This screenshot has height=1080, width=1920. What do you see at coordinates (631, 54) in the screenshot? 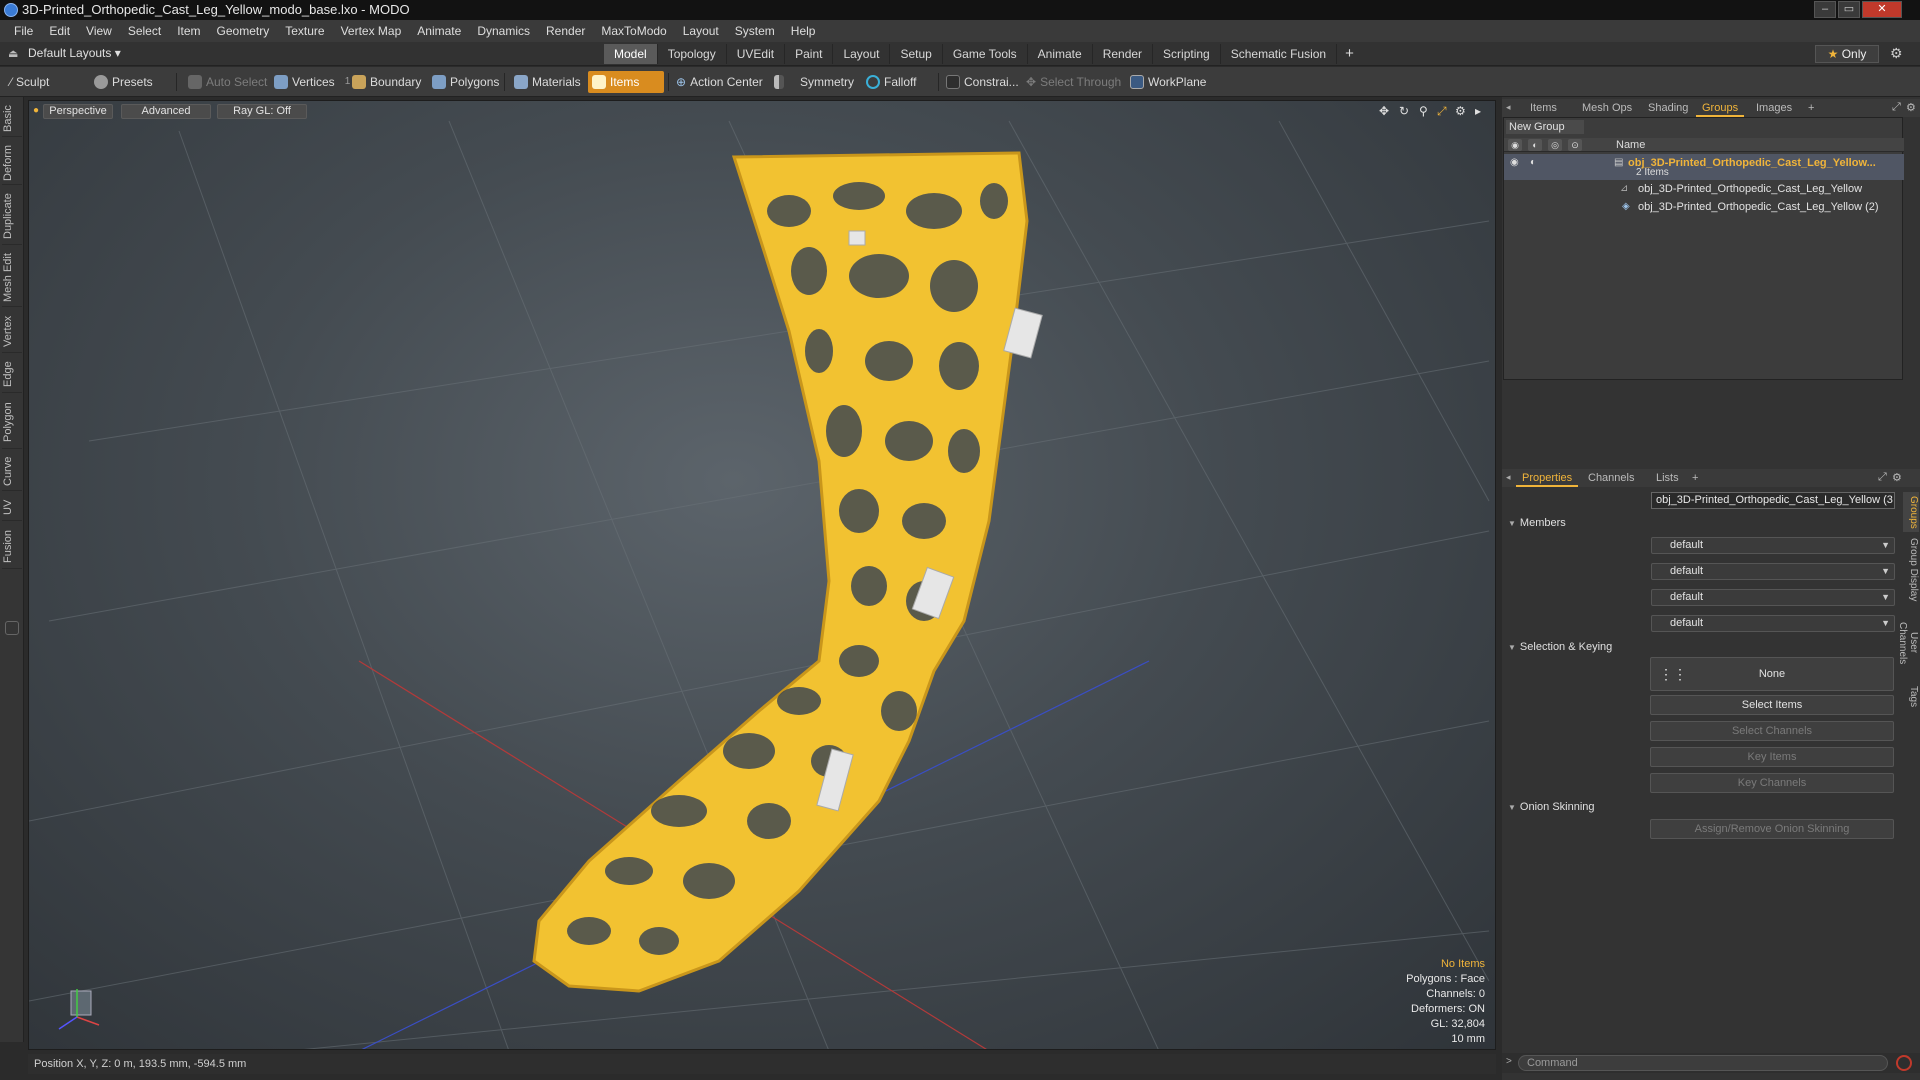
I see `tab-model: Model` at bounding box center [631, 54].